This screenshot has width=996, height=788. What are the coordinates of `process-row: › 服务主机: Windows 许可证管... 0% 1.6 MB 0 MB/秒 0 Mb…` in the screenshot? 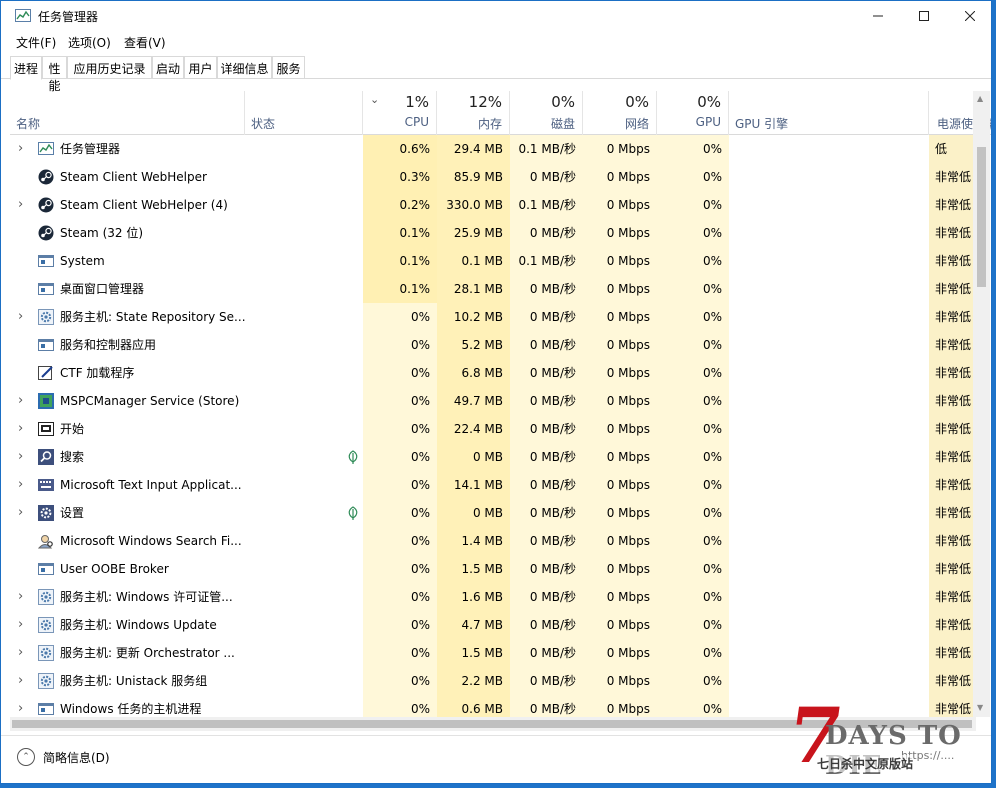 It's located at (500, 597).